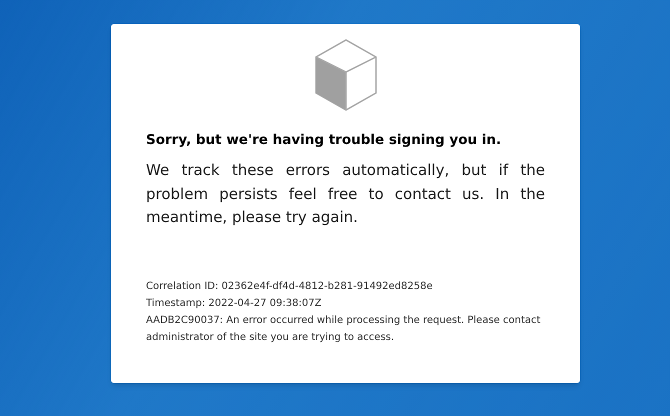  Describe the element at coordinates (324, 140) in the screenshot. I see `error-heading: Sorry, but we're having trouble signing you in.` at that location.